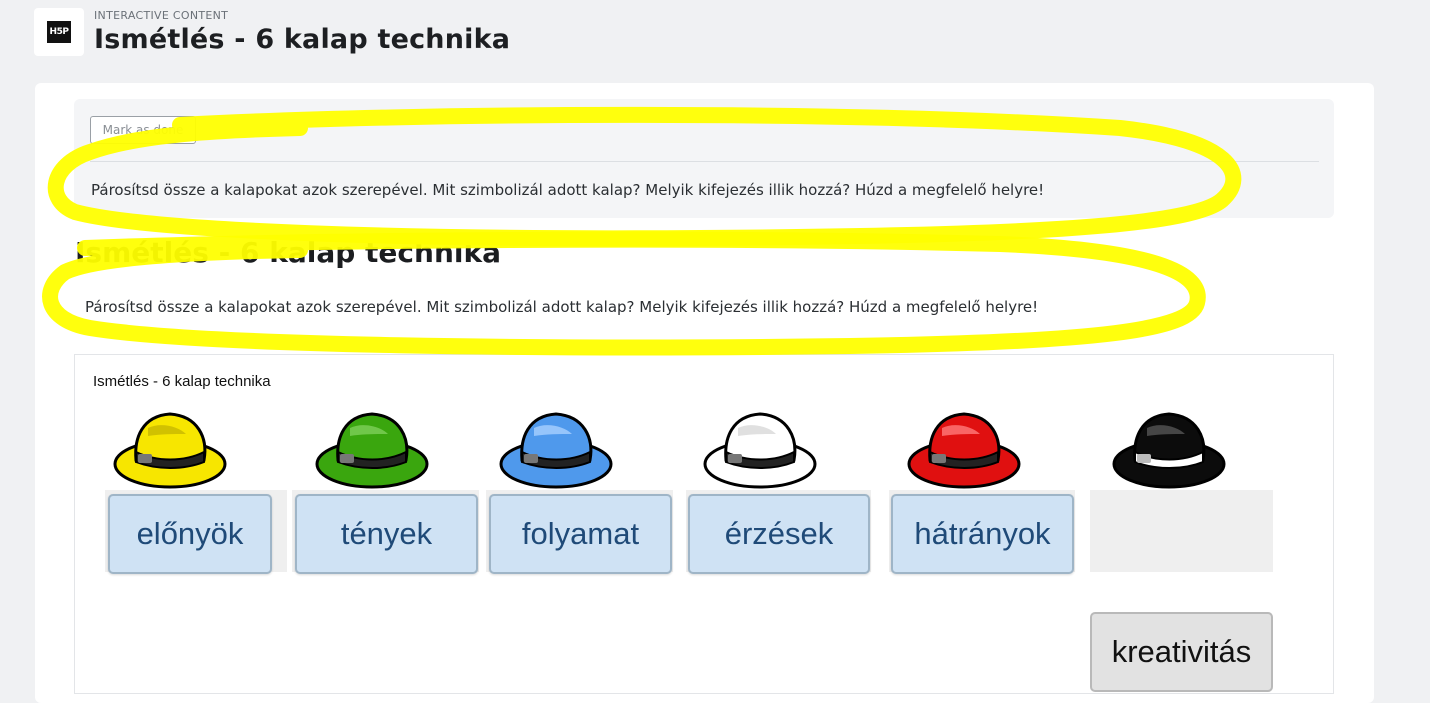 The width and height of the screenshot is (1430, 703). Describe the element at coordinates (143, 130) in the screenshot. I see `mark-as-done-button: Mark as done` at that location.